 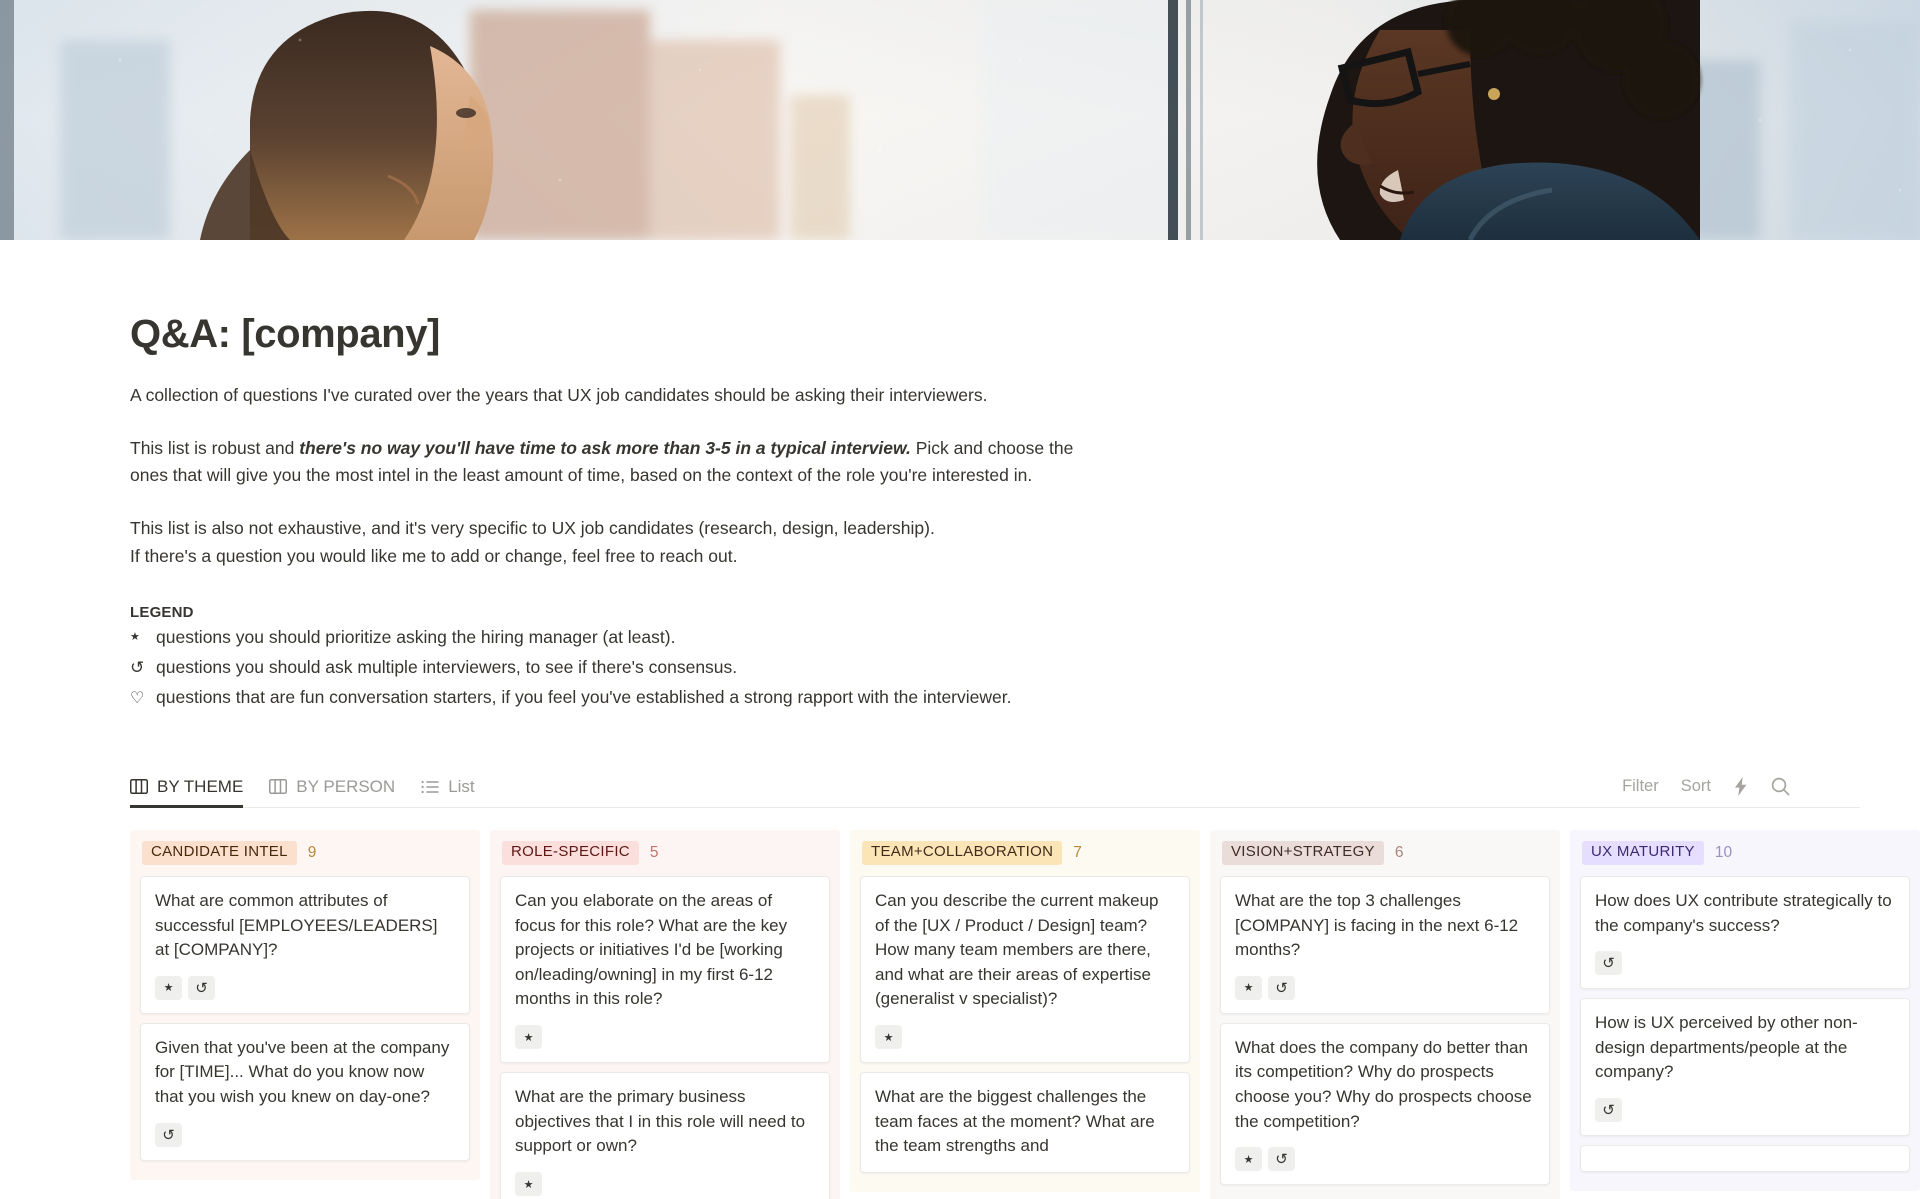 I want to click on board-toolbar: Filter Sort, so click(x=1706, y=787).